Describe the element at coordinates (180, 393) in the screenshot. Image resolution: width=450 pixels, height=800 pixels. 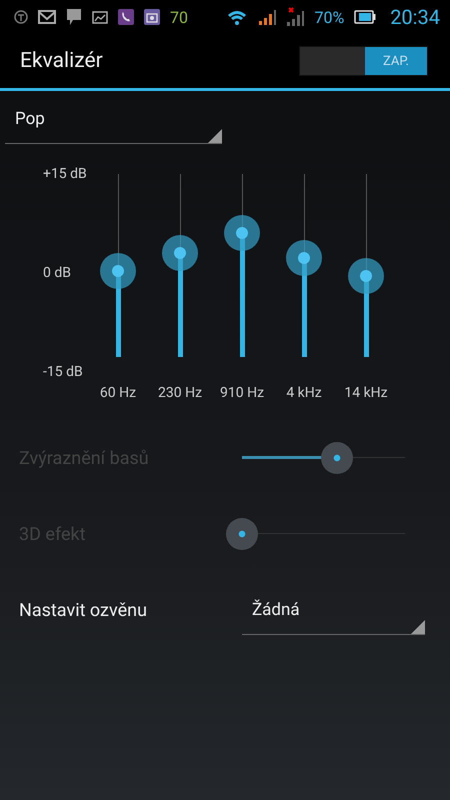
I see `frequency-label: 230 Hz` at that location.